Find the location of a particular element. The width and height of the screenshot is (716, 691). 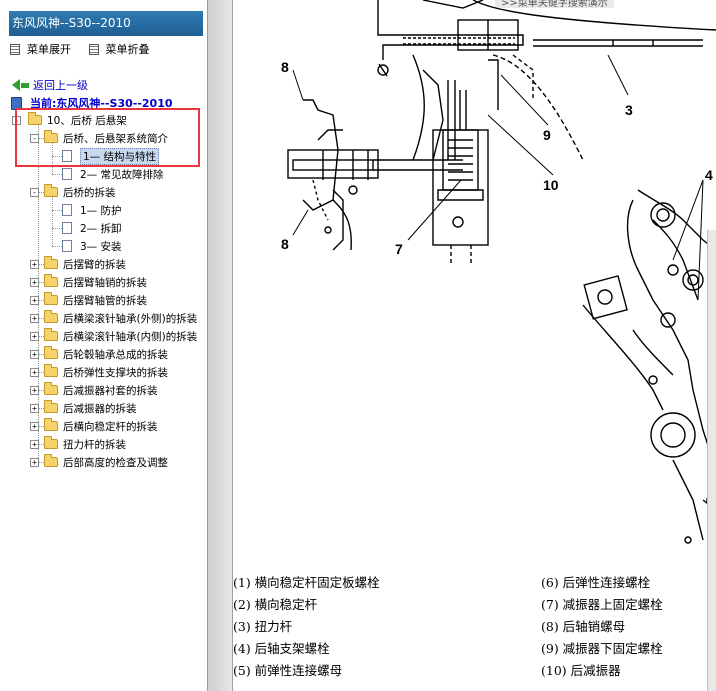

tree-folder-item: + 后横向稳定杆的拆装 is located at coordinates (94, 426).